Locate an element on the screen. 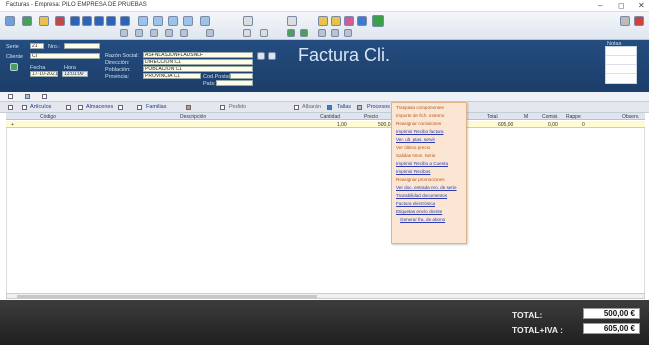  save-icon is located at coordinates (27, 21).